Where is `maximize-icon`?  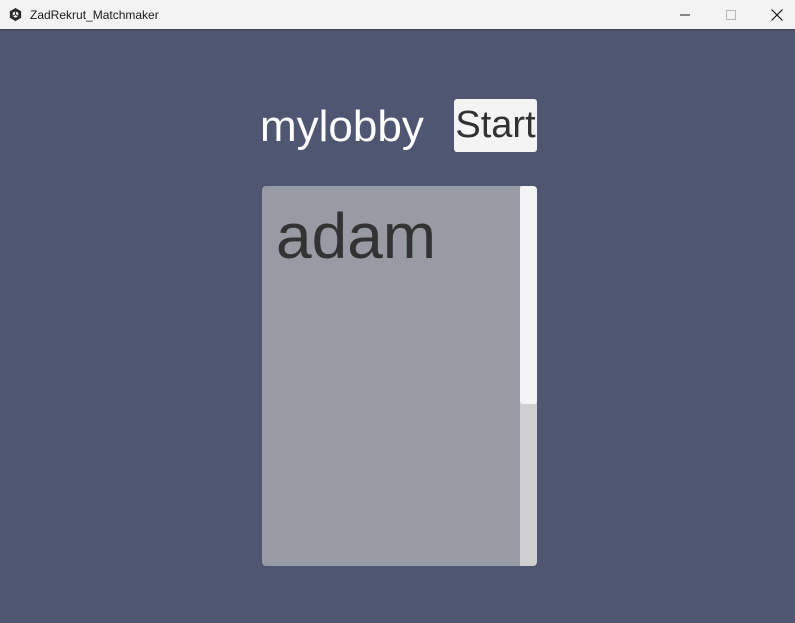
maximize-icon is located at coordinates (731, 14).